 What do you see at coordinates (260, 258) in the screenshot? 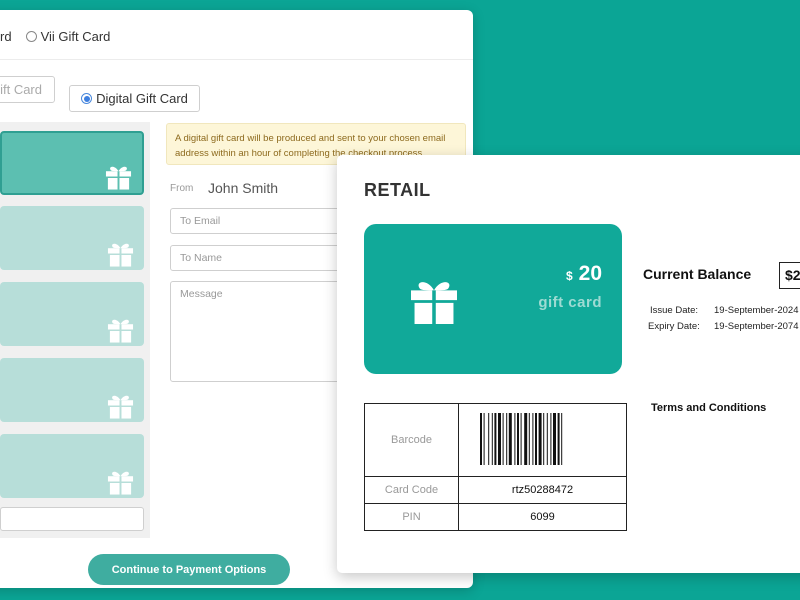
I see `to-name-input: To Name` at bounding box center [260, 258].